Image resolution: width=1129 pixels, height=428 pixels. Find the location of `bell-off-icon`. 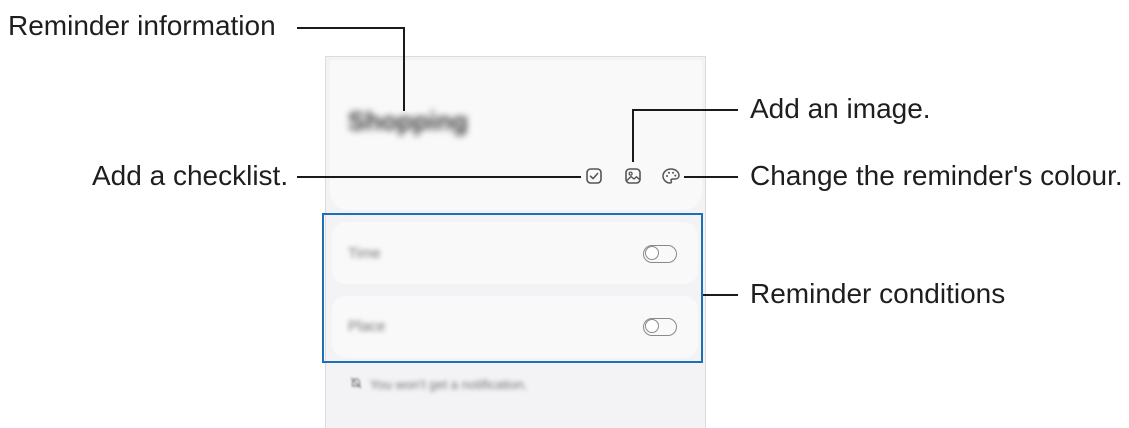

bell-off-icon is located at coordinates (356, 383).